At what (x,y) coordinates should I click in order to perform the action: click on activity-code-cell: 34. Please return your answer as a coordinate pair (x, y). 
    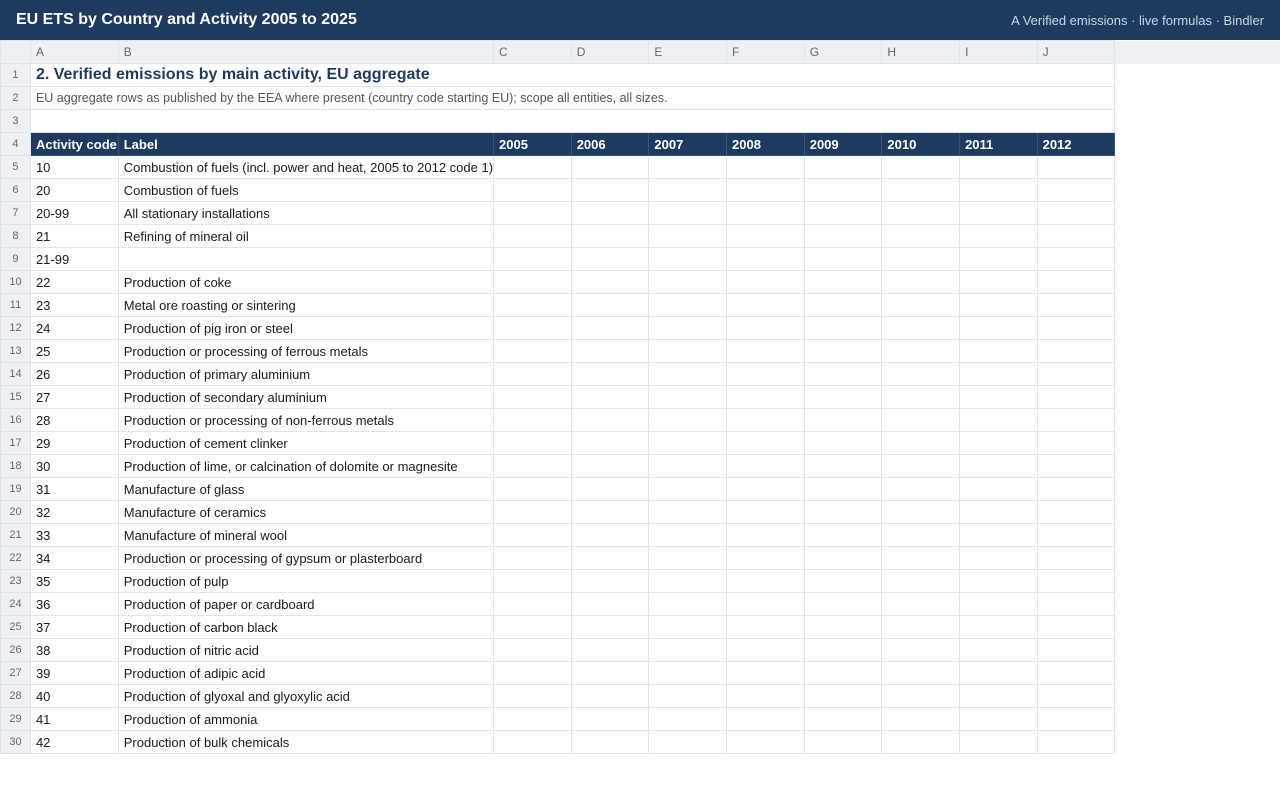
    Looking at the image, I should click on (74, 558).